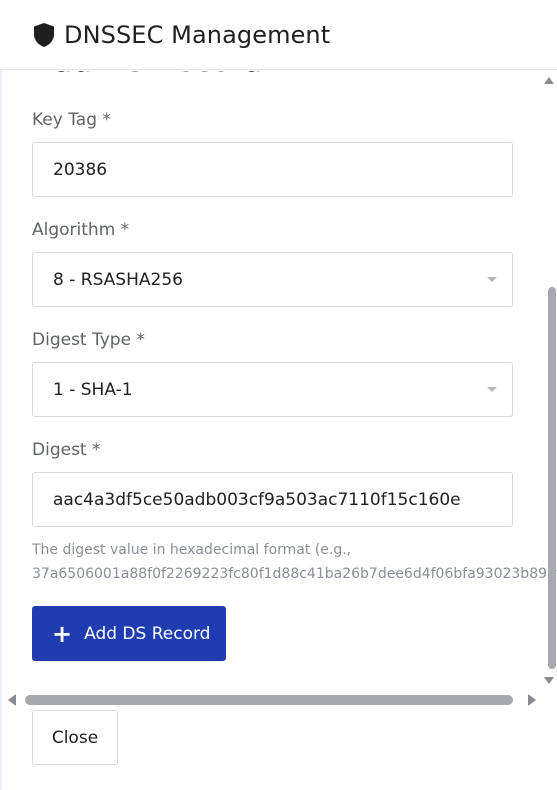  What do you see at coordinates (71, 120) in the screenshot?
I see `key-tag-label: Key Tag *` at bounding box center [71, 120].